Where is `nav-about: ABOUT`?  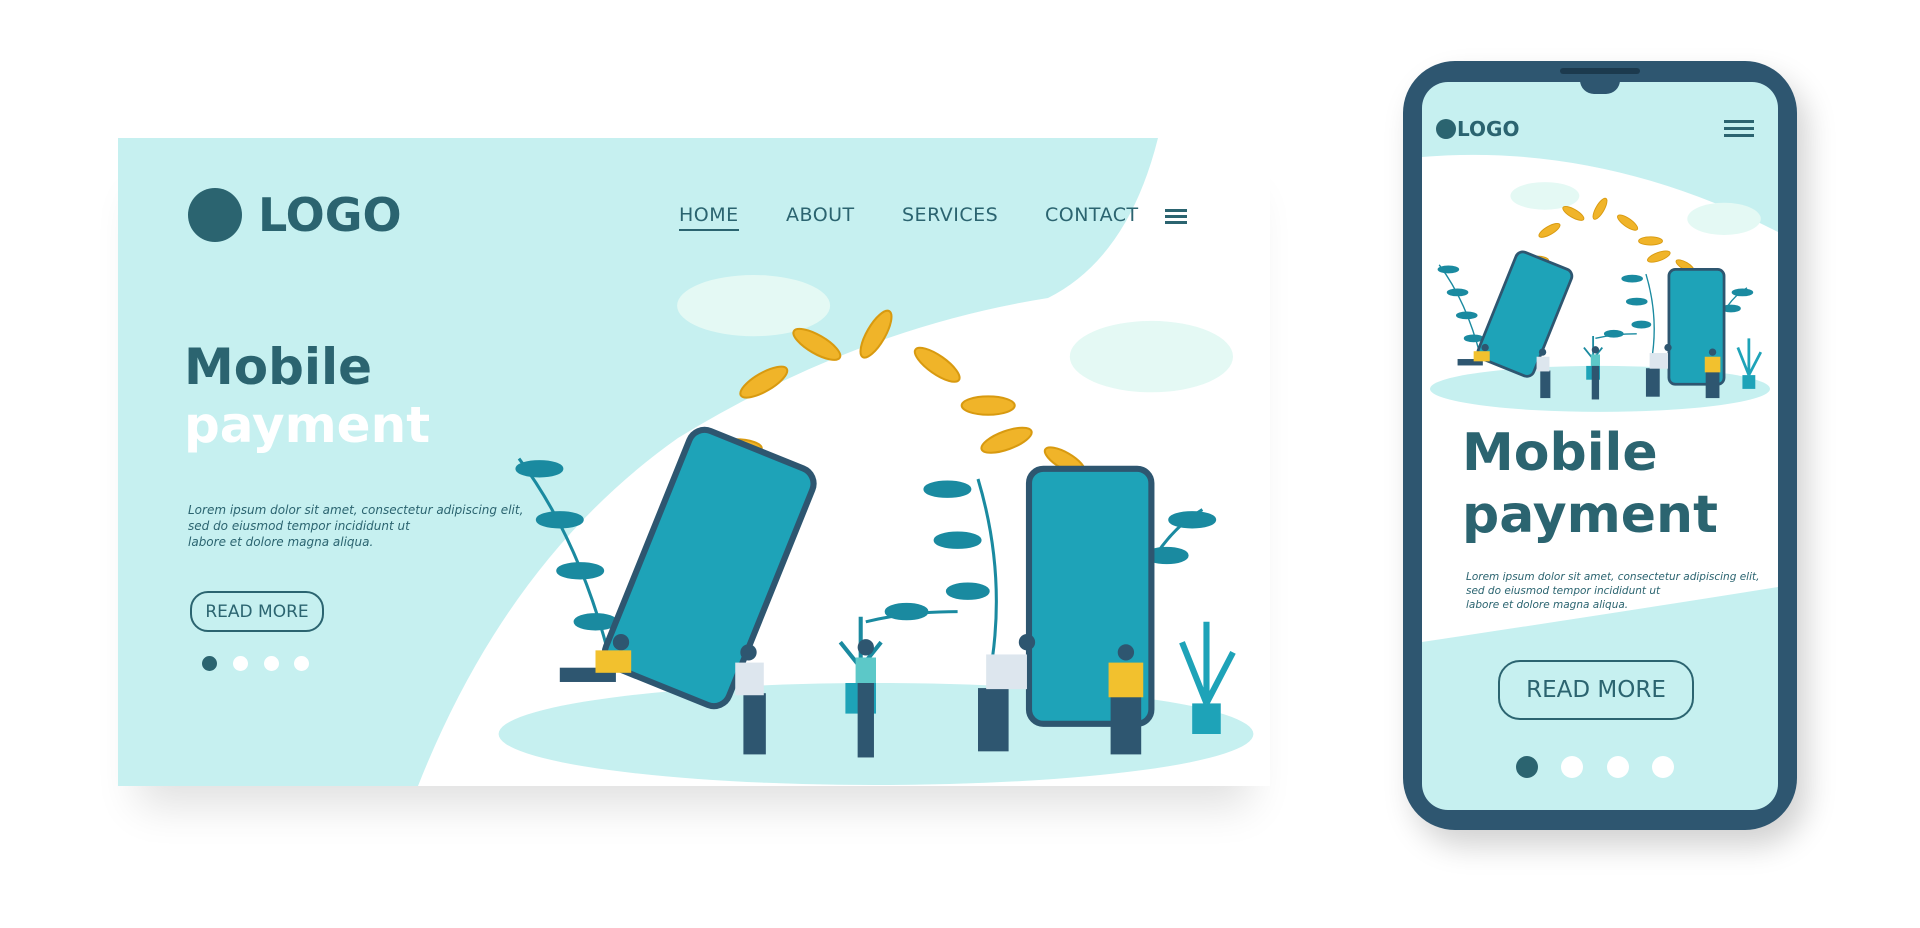 nav-about: ABOUT is located at coordinates (820, 215).